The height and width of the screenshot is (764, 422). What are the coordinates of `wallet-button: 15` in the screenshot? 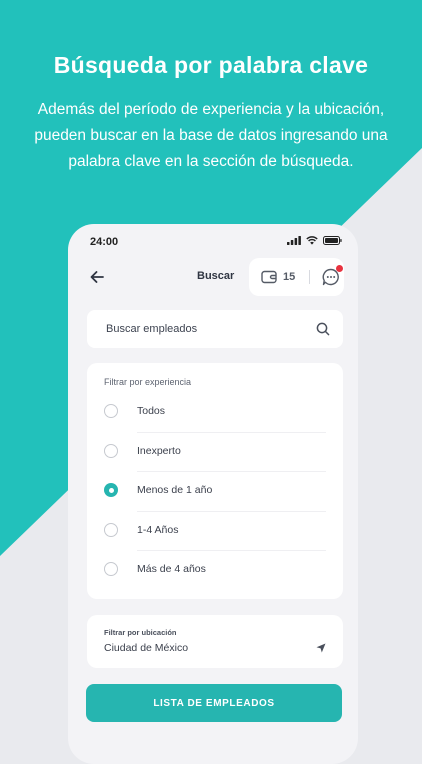 It's located at (278, 277).